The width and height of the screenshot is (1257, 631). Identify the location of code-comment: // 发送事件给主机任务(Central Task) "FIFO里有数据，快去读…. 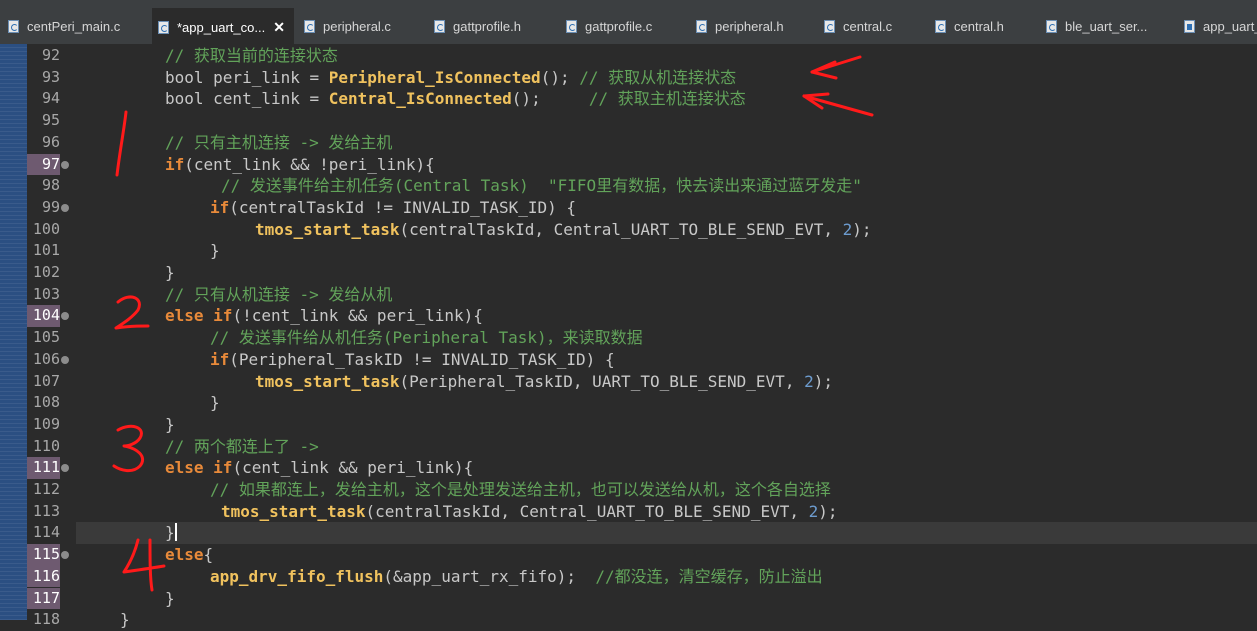
(541, 186).